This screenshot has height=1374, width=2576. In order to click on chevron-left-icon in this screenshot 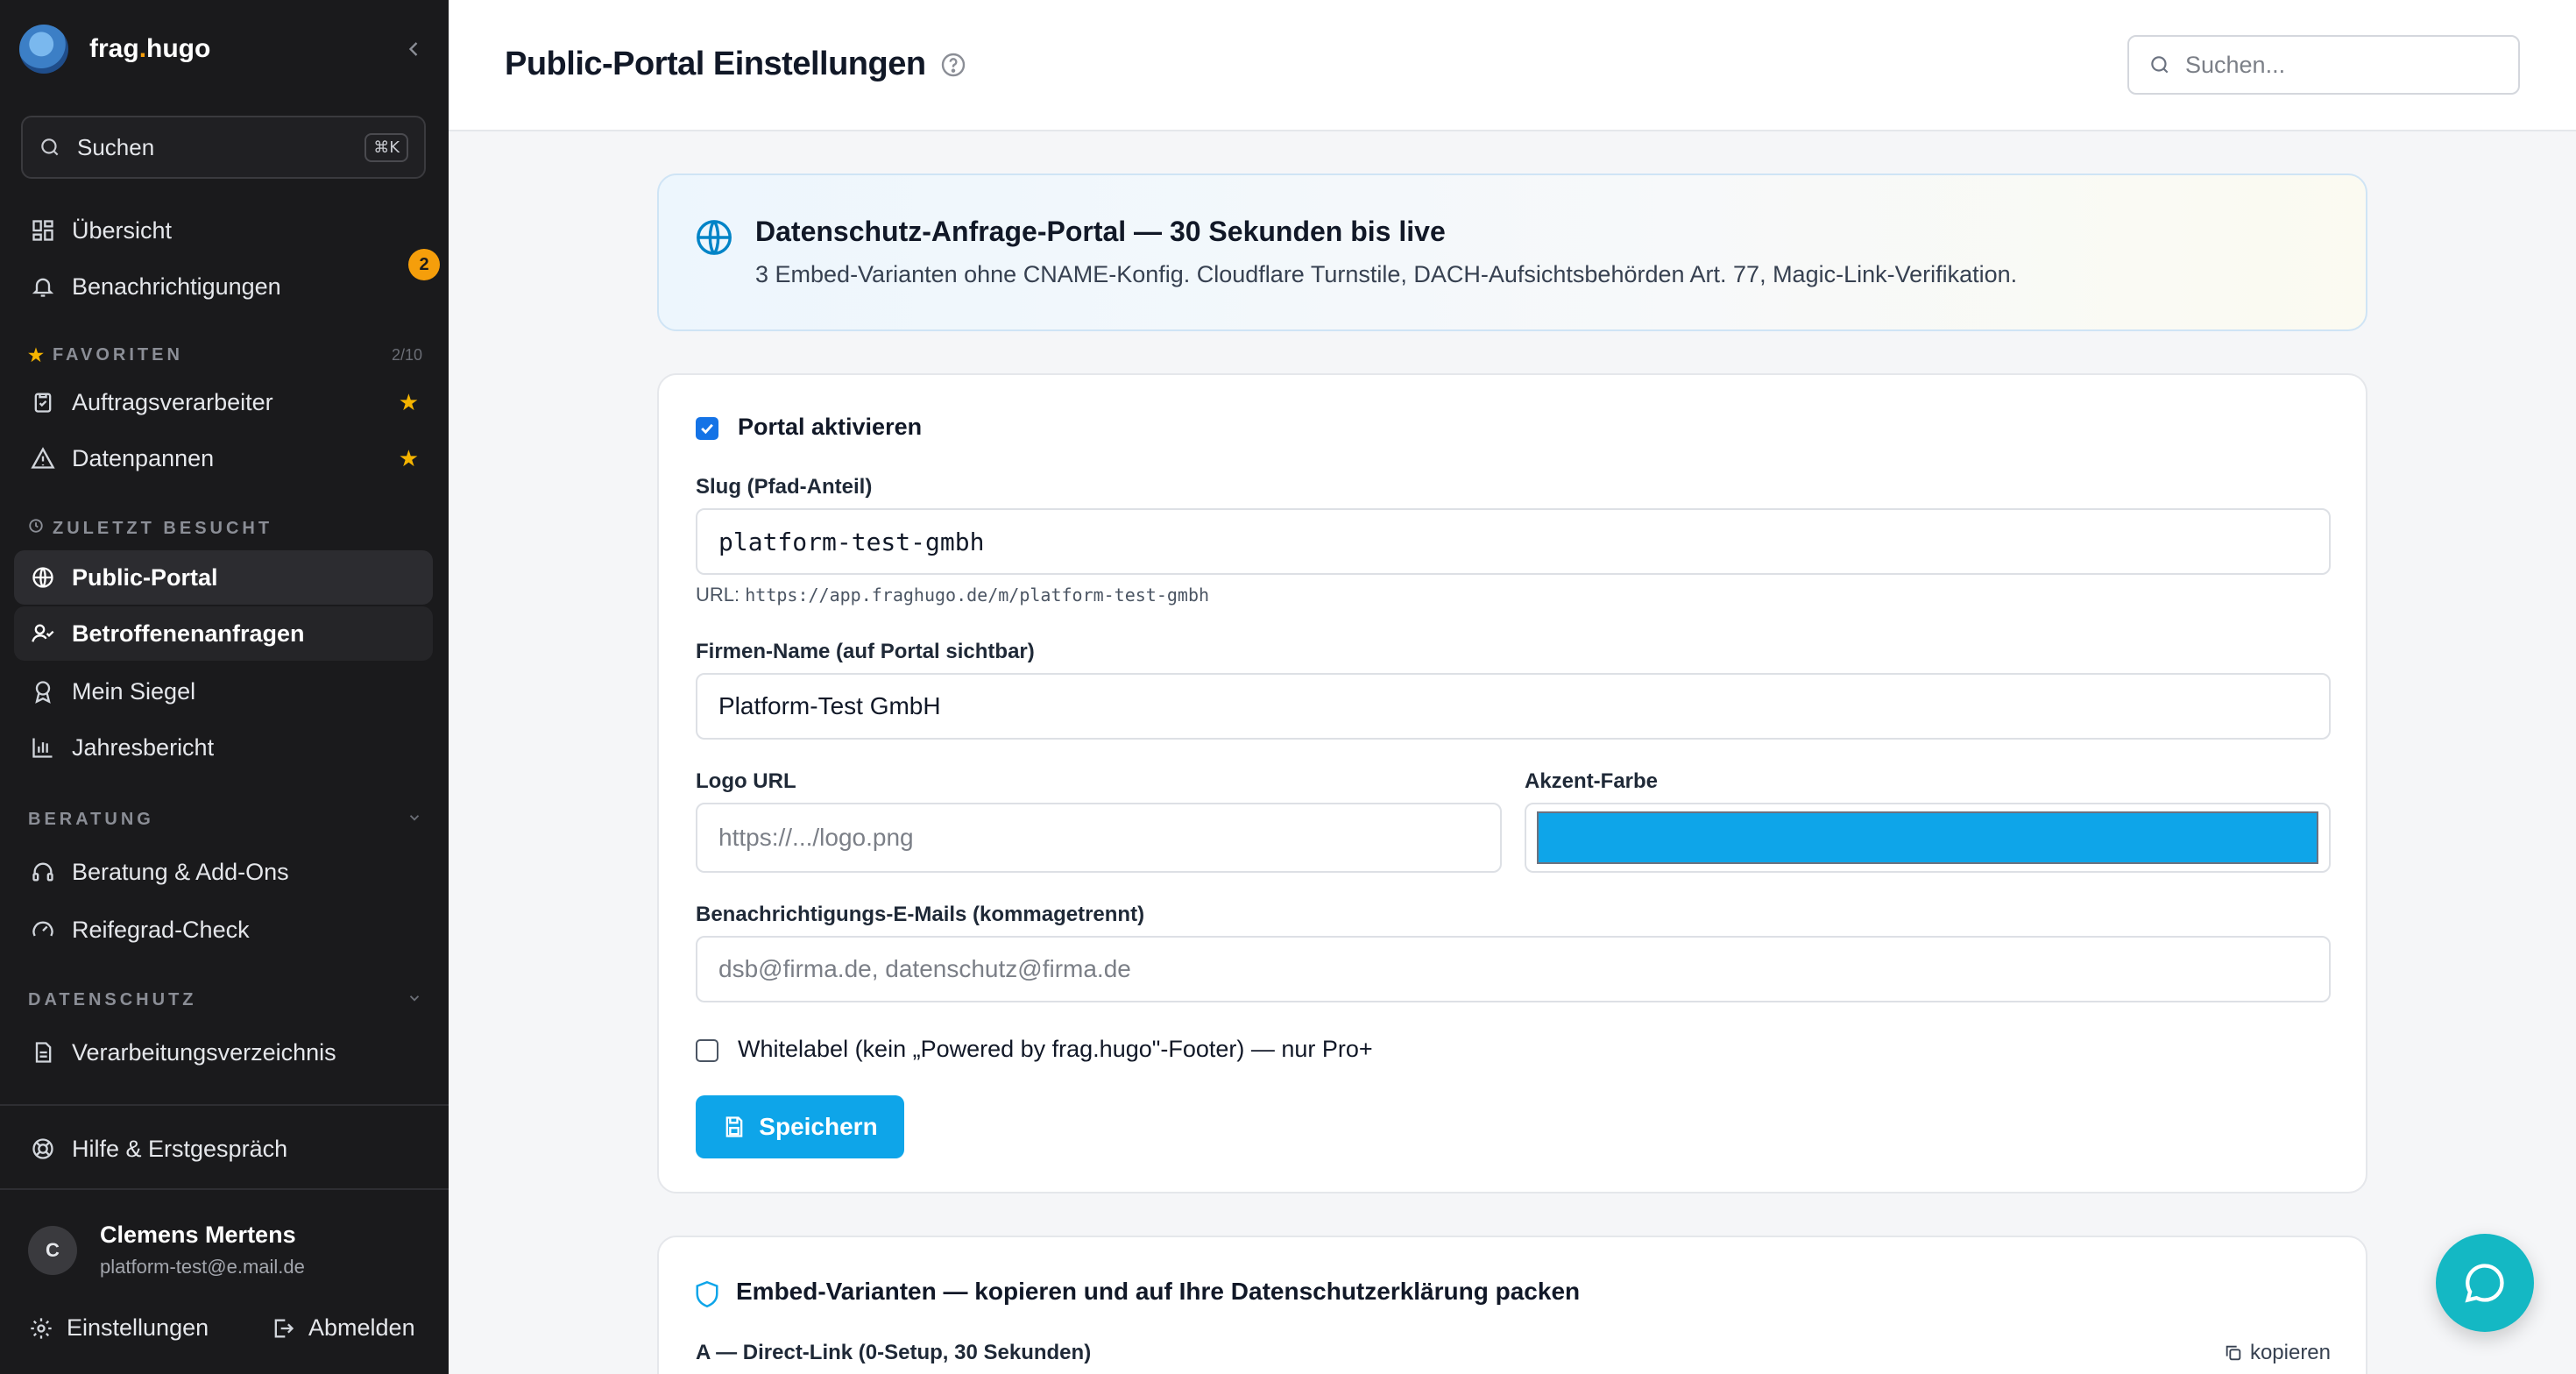, I will do `click(413, 49)`.